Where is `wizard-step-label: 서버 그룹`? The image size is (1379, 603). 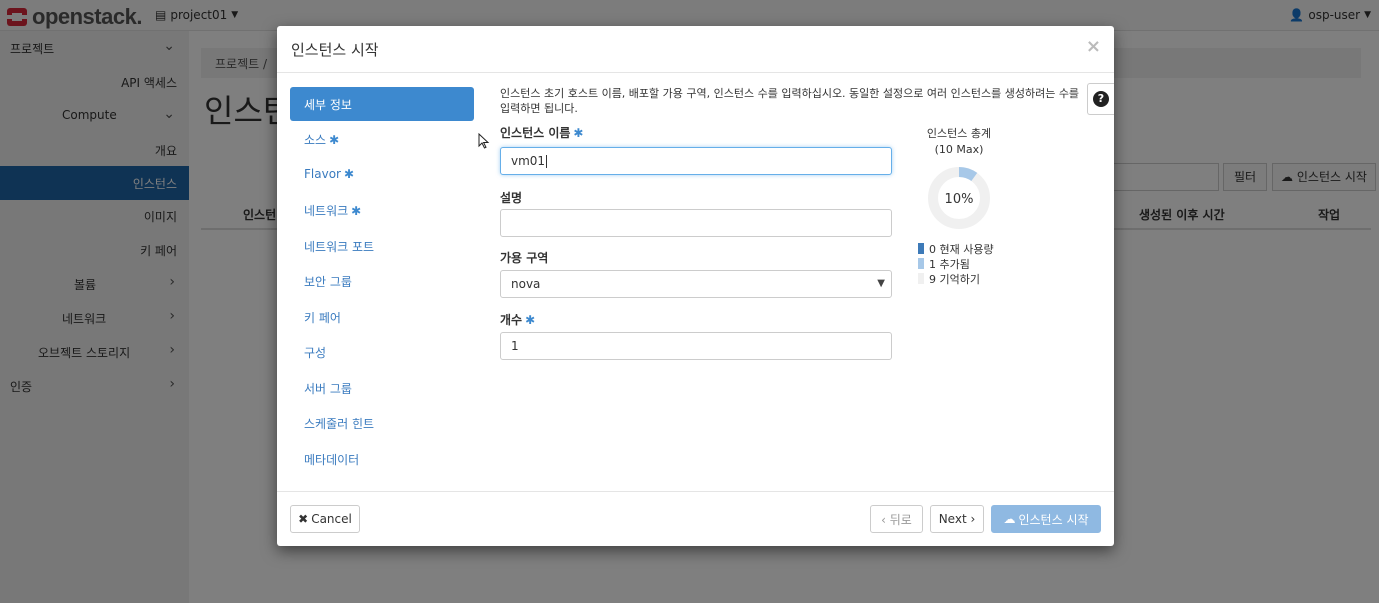 wizard-step-label: 서버 그룹 is located at coordinates (328, 389).